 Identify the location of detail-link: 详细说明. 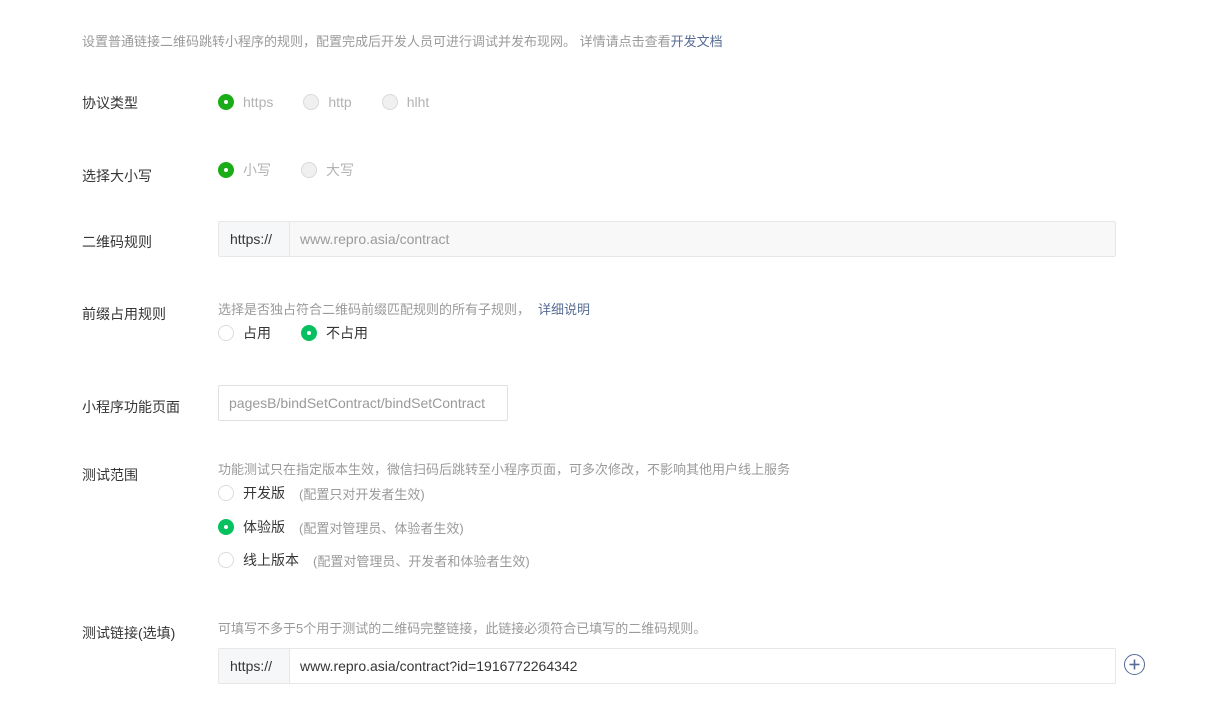
(564, 309).